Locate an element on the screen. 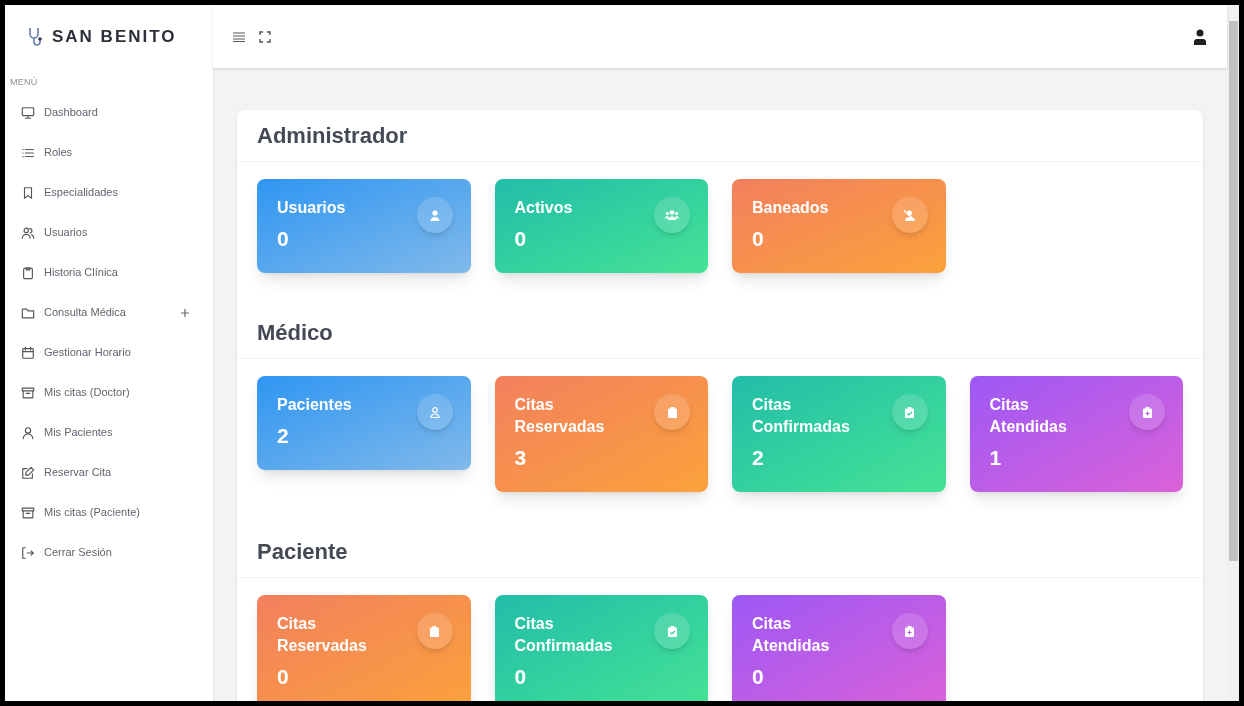  sidebar-item: Dashboard is located at coordinates (105, 112).